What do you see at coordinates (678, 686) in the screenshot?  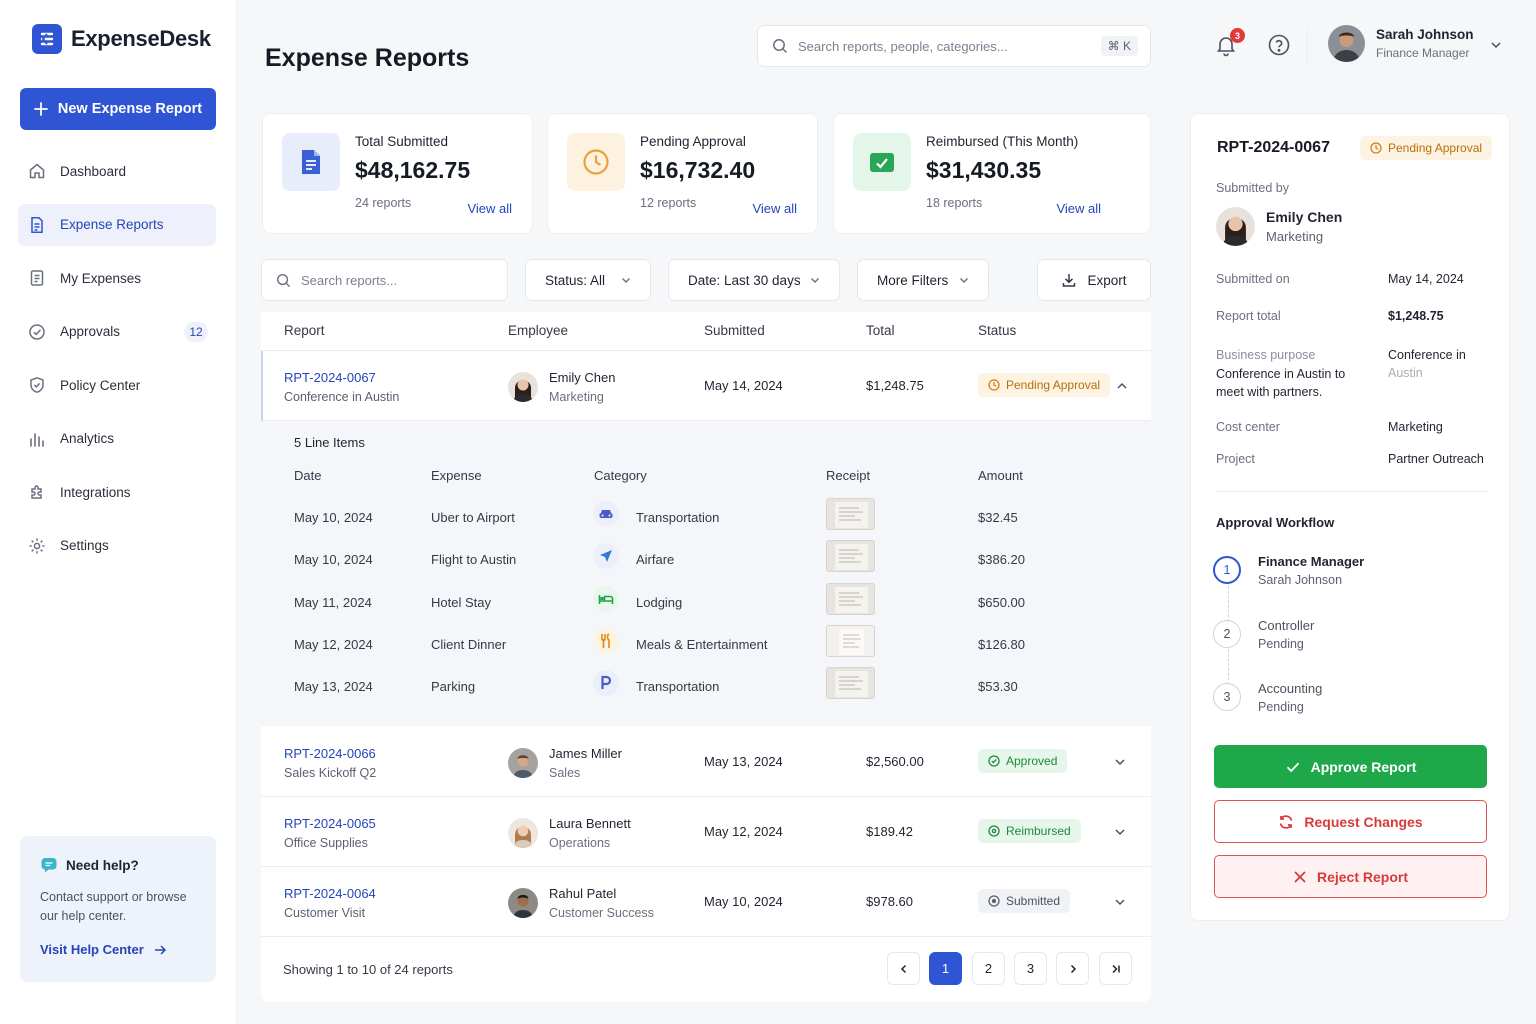 I see `line-category: Transportation` at bounding box center [678, 686].